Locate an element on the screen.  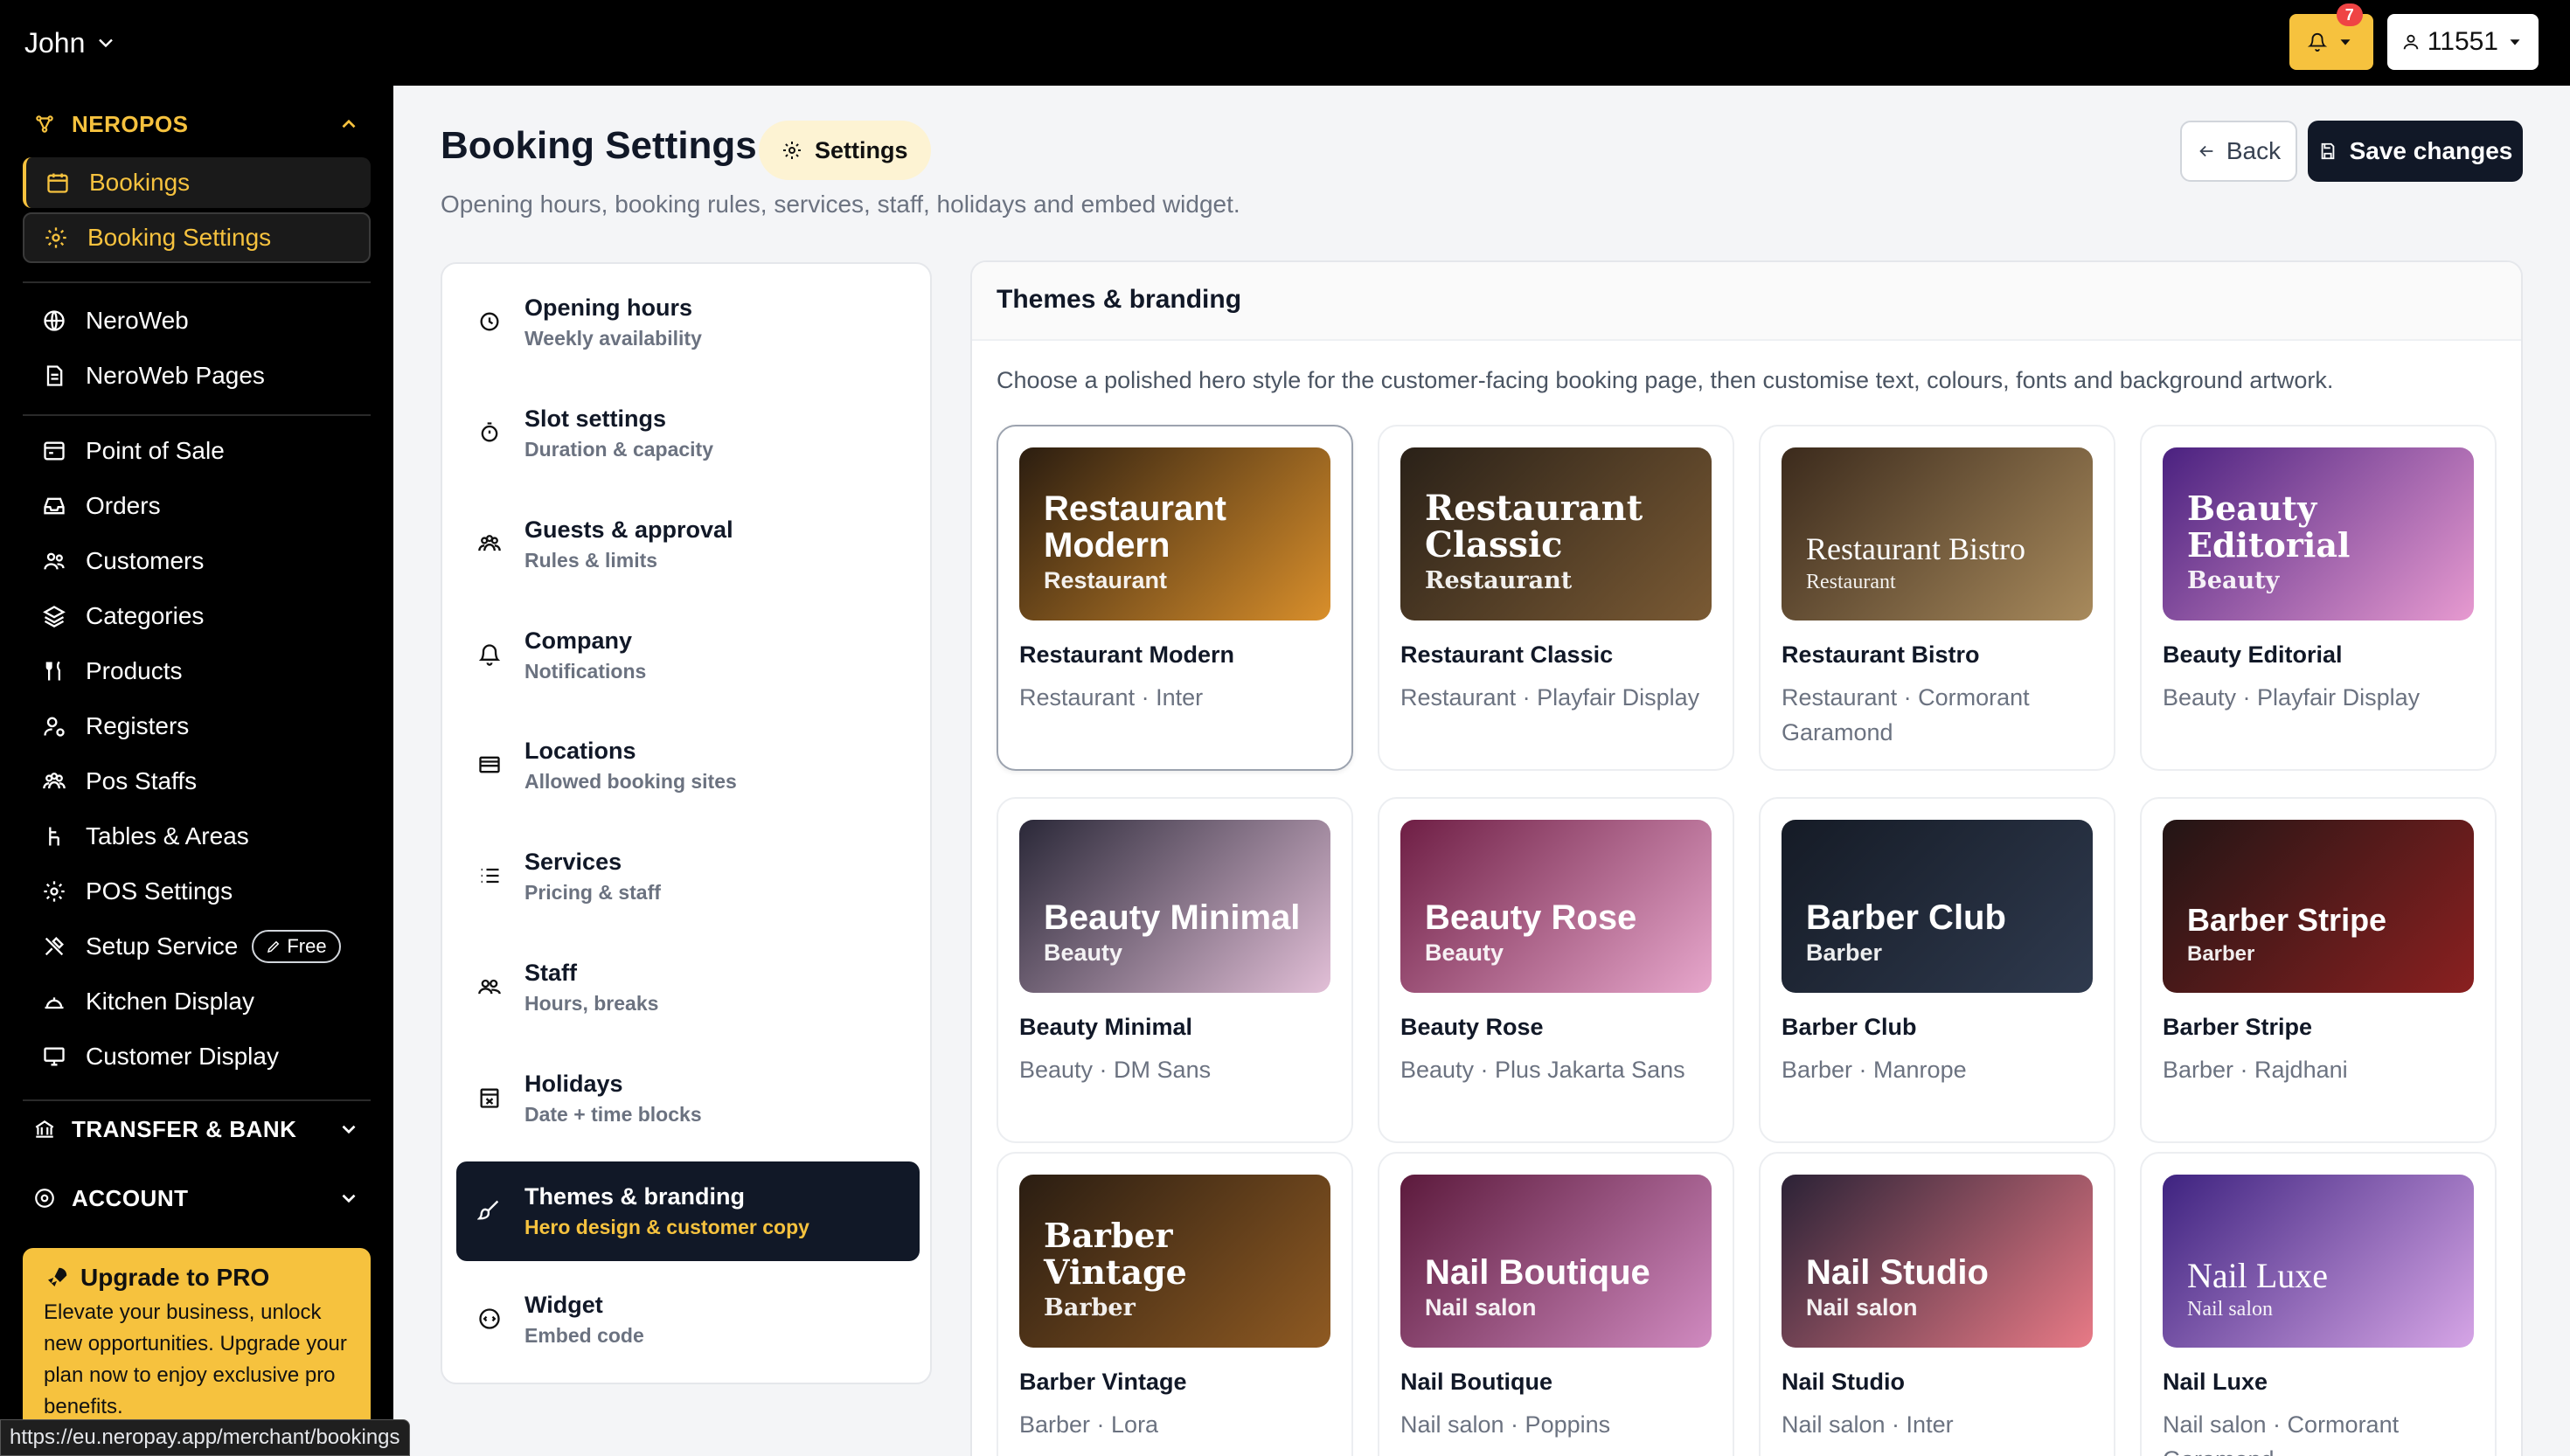
sidebar-item-customer-display: Customer Display is located at coordinates (197, 1056).